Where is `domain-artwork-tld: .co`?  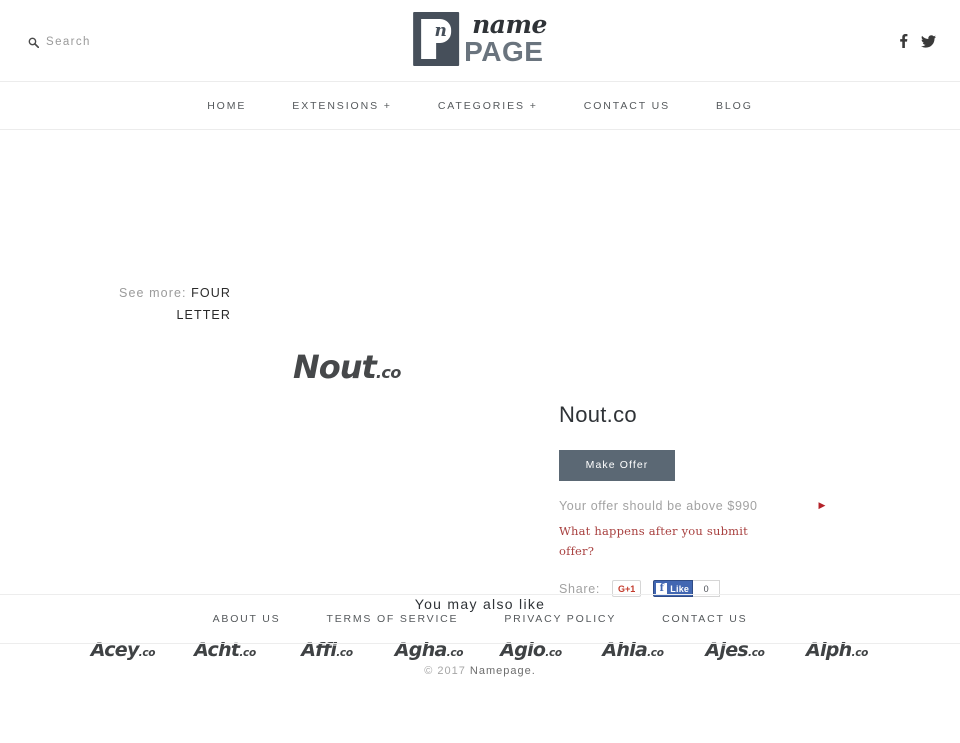 domain-artwork-tld: .co is located at coordinates (388, 372).